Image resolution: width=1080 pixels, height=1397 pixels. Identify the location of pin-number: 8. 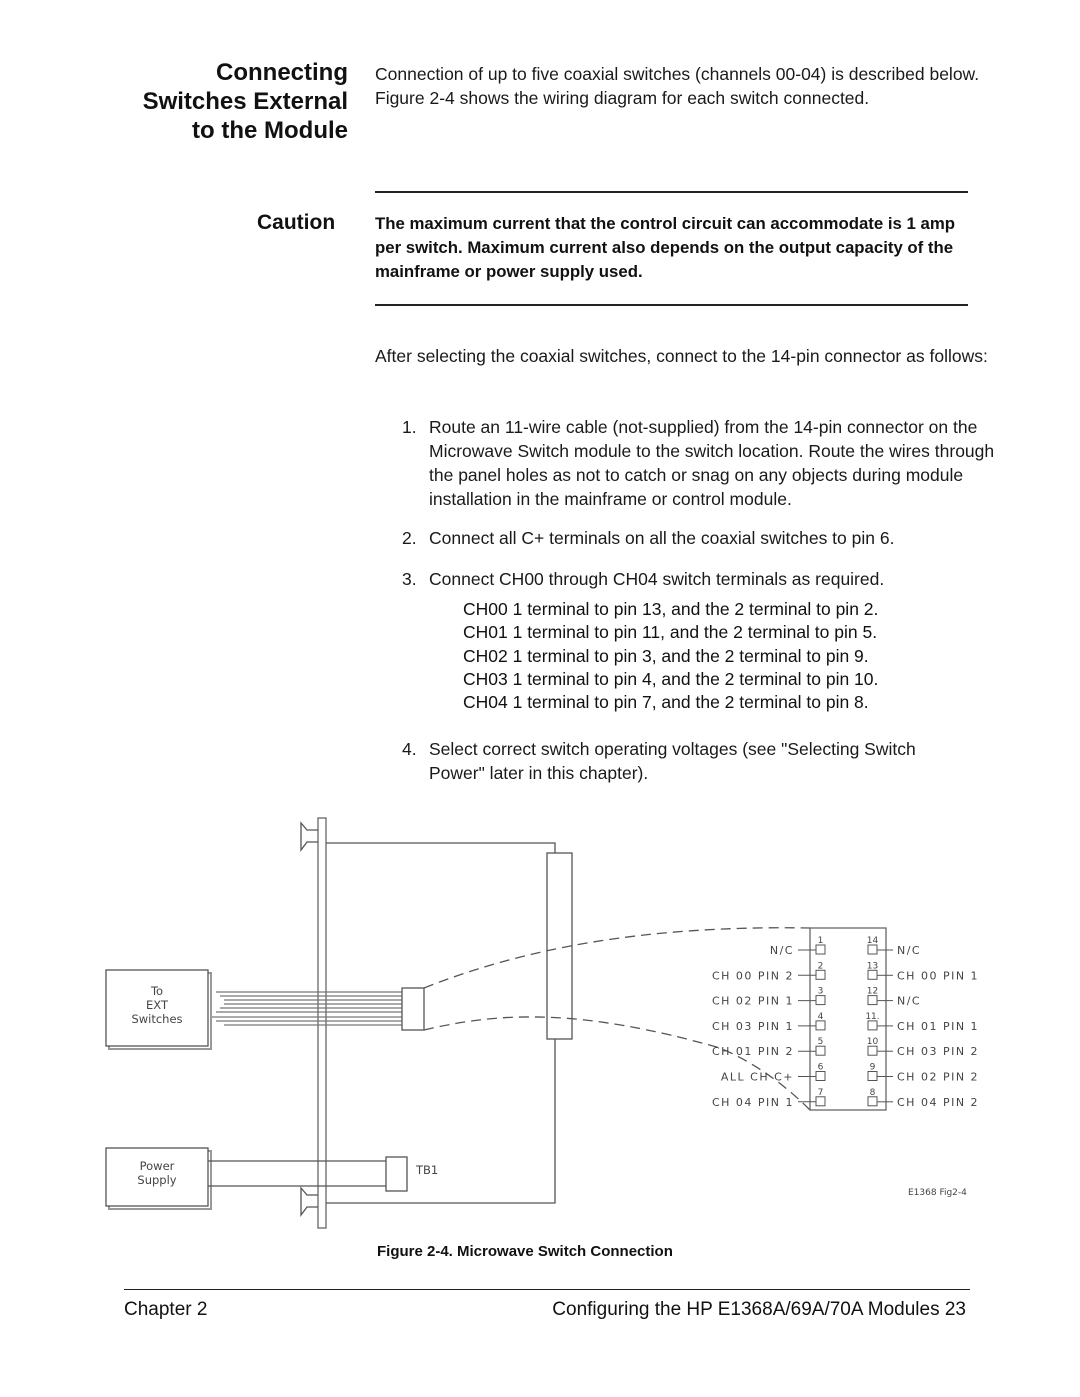
(873, 1093).